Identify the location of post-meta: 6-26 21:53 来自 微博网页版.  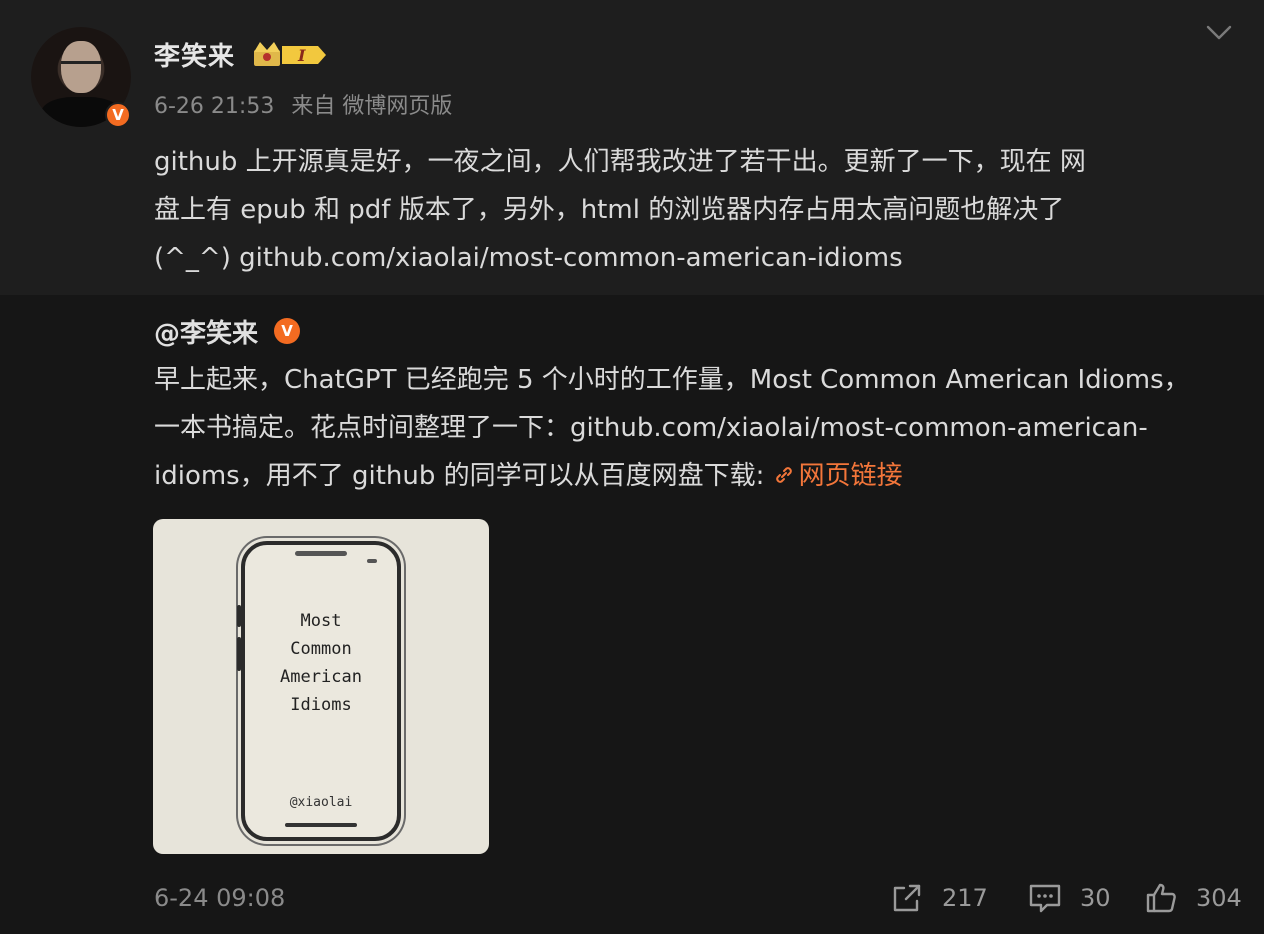
(308, 104).